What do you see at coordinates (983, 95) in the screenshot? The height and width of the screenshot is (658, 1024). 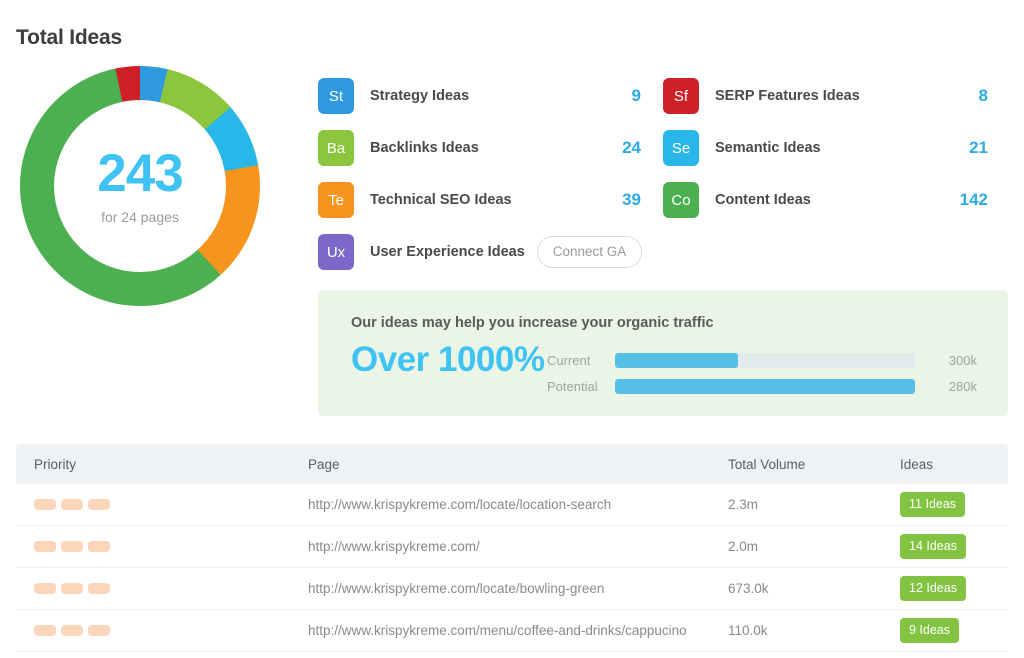 I see `legend-value: 8` at bounding box center [983, 95].